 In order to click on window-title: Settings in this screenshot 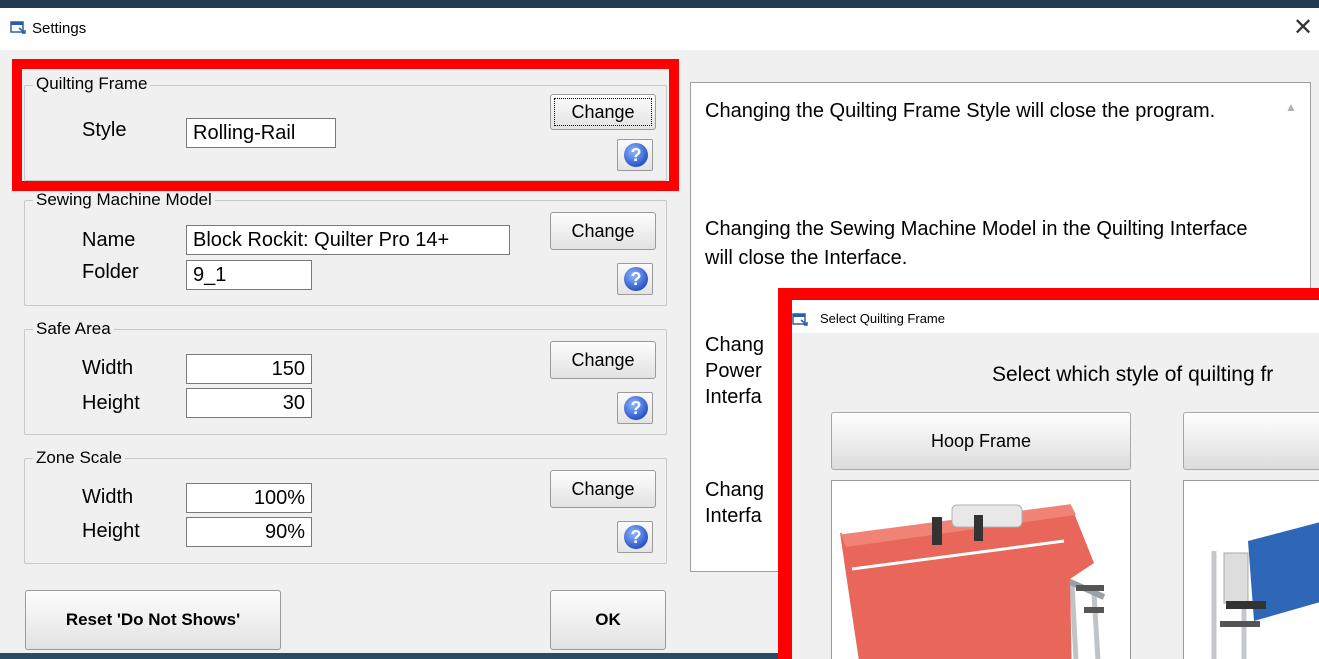, I will do `click(59, 28)`.